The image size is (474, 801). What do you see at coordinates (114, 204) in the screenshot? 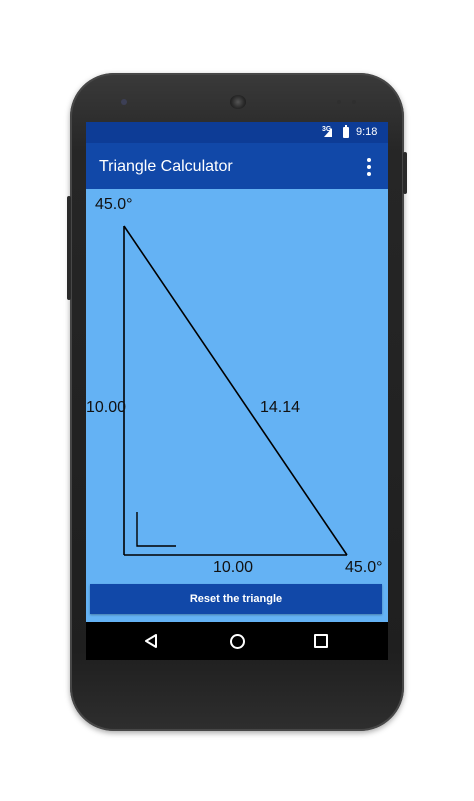
I see `top-angle-label: 45.0°` at bounding box center [114, 204].